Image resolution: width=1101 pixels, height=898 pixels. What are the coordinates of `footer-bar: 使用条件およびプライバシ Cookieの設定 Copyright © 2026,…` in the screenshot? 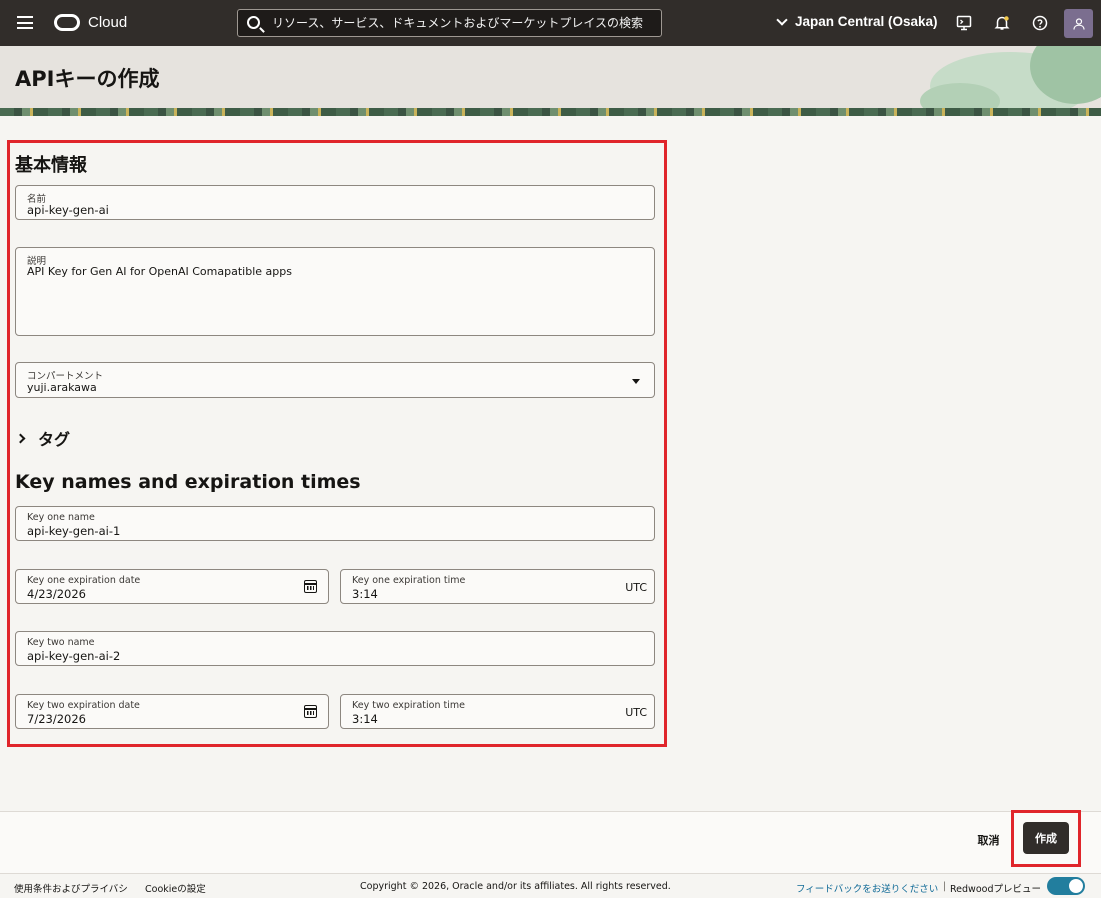 It's located at (550, 885).